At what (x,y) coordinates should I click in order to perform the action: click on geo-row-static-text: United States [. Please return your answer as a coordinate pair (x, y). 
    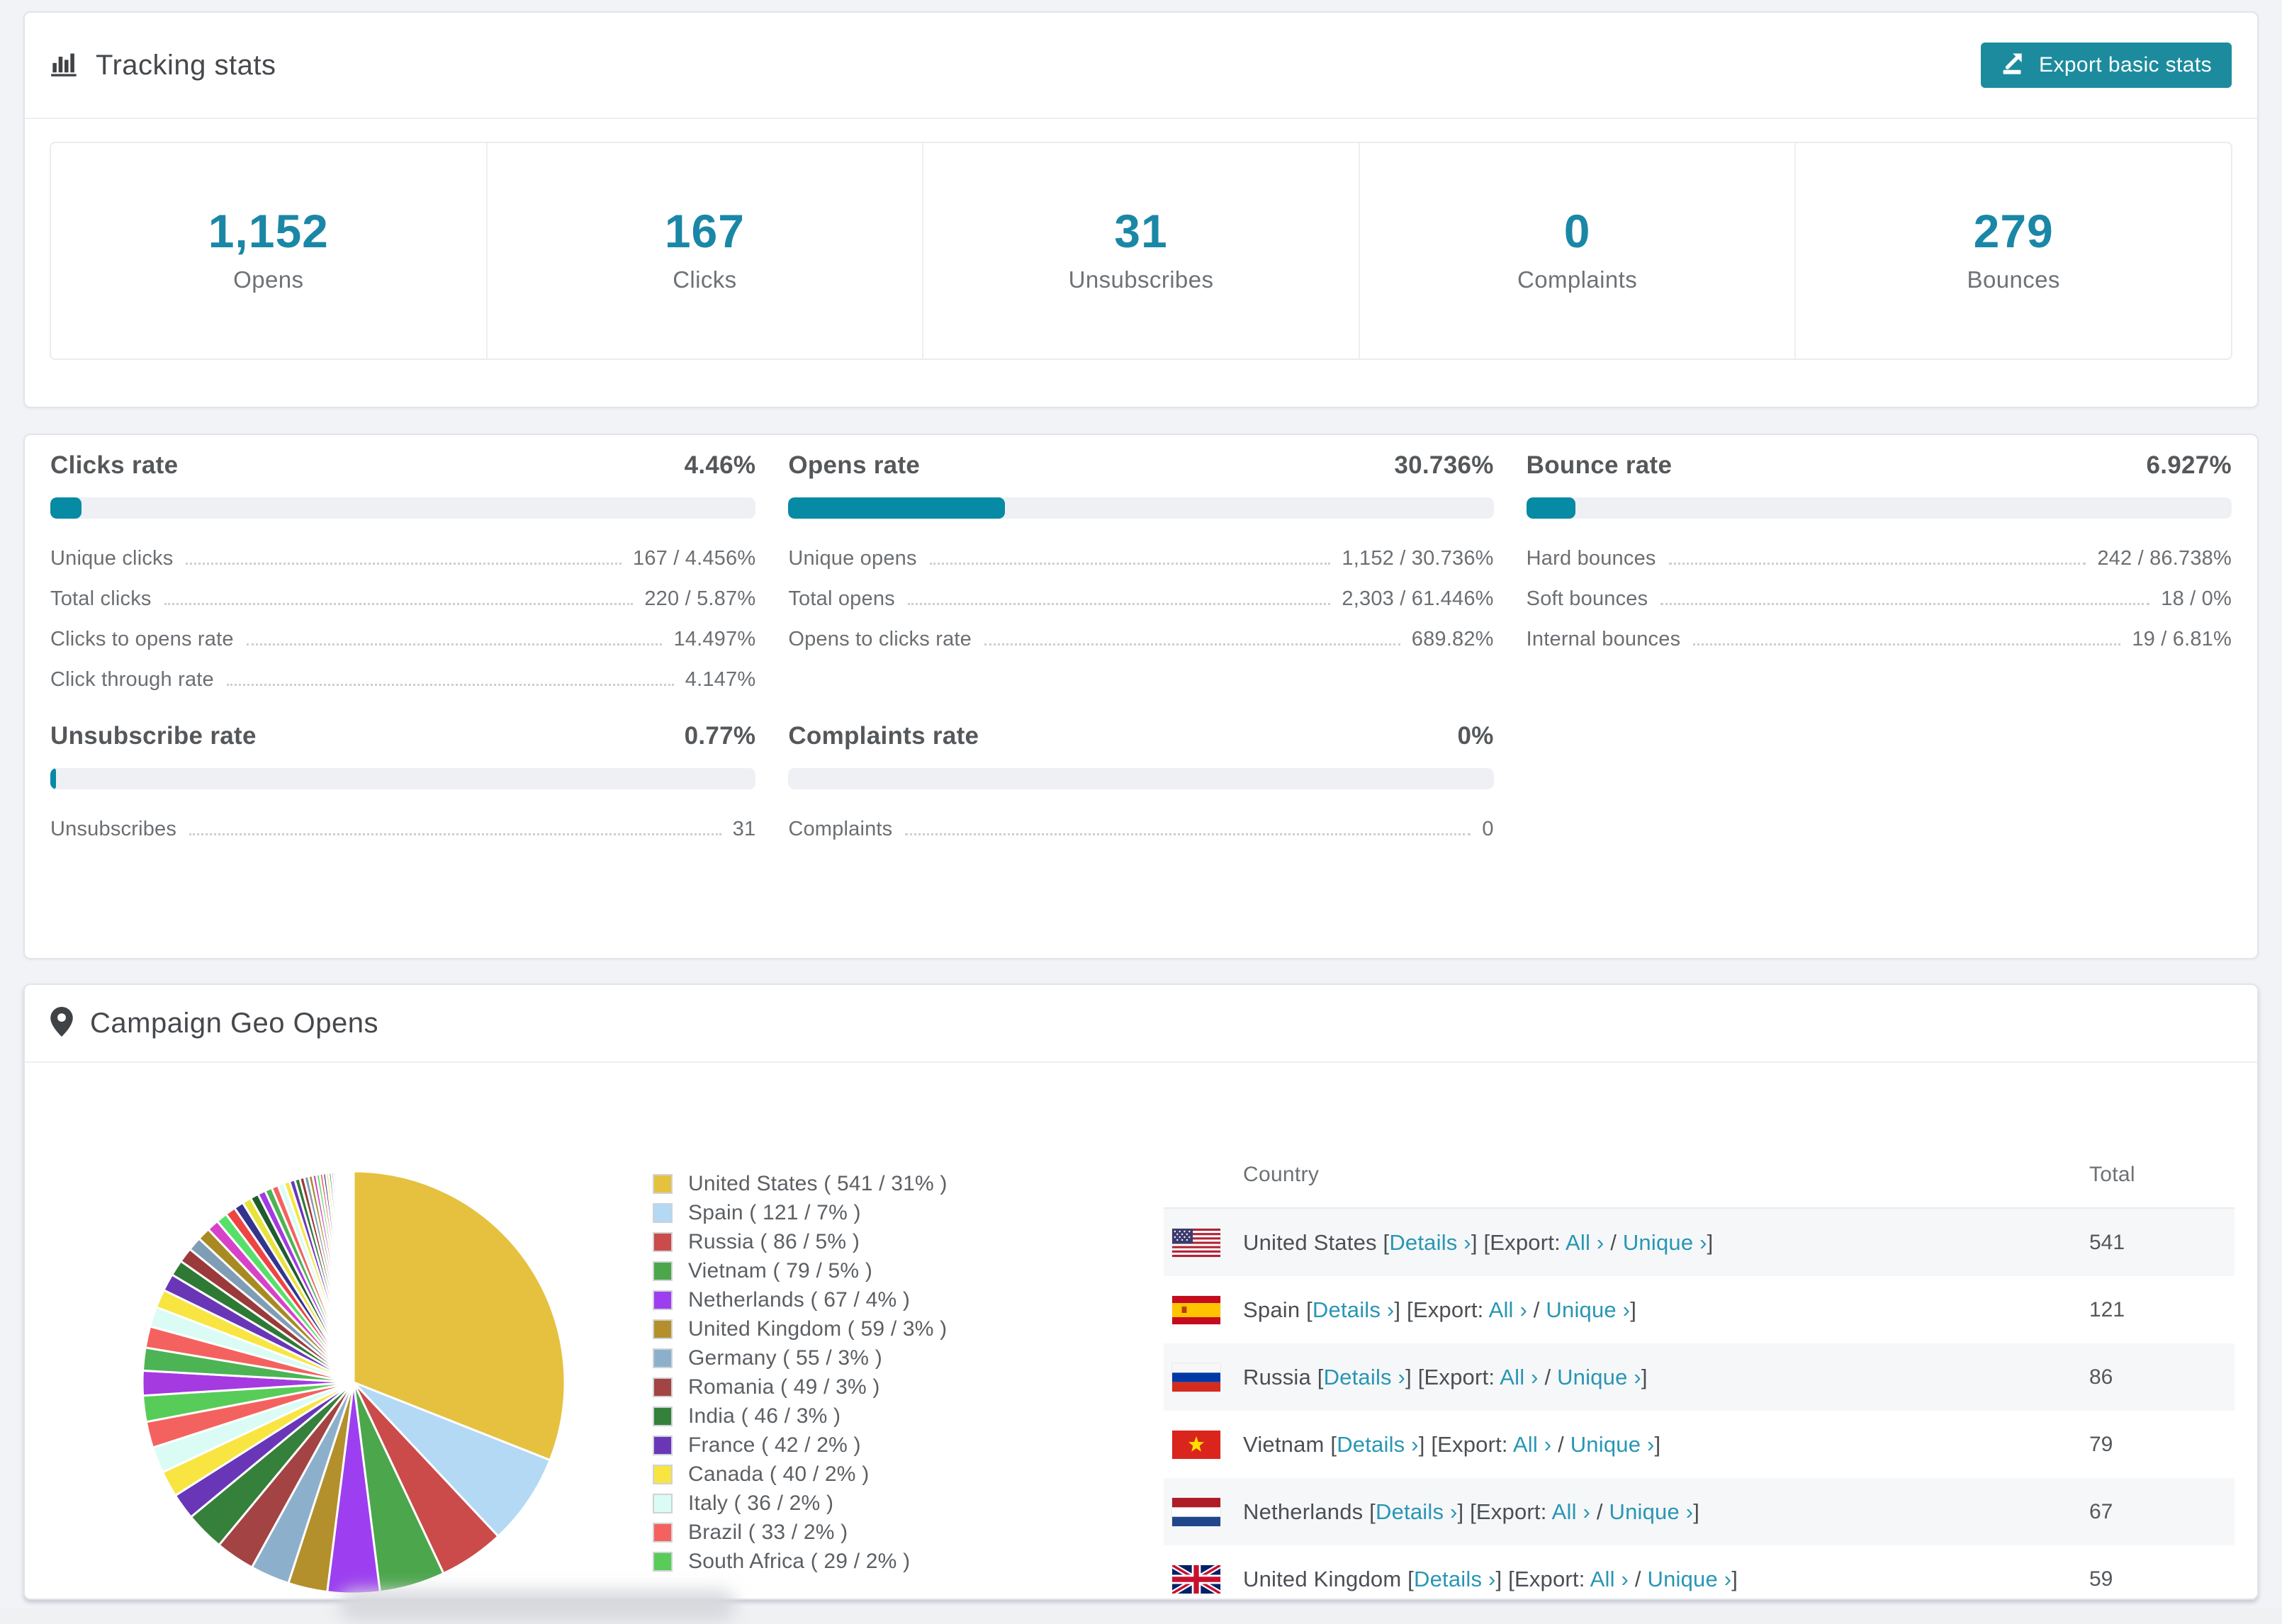
    Looking at the image, I should click on (1316, 1242).